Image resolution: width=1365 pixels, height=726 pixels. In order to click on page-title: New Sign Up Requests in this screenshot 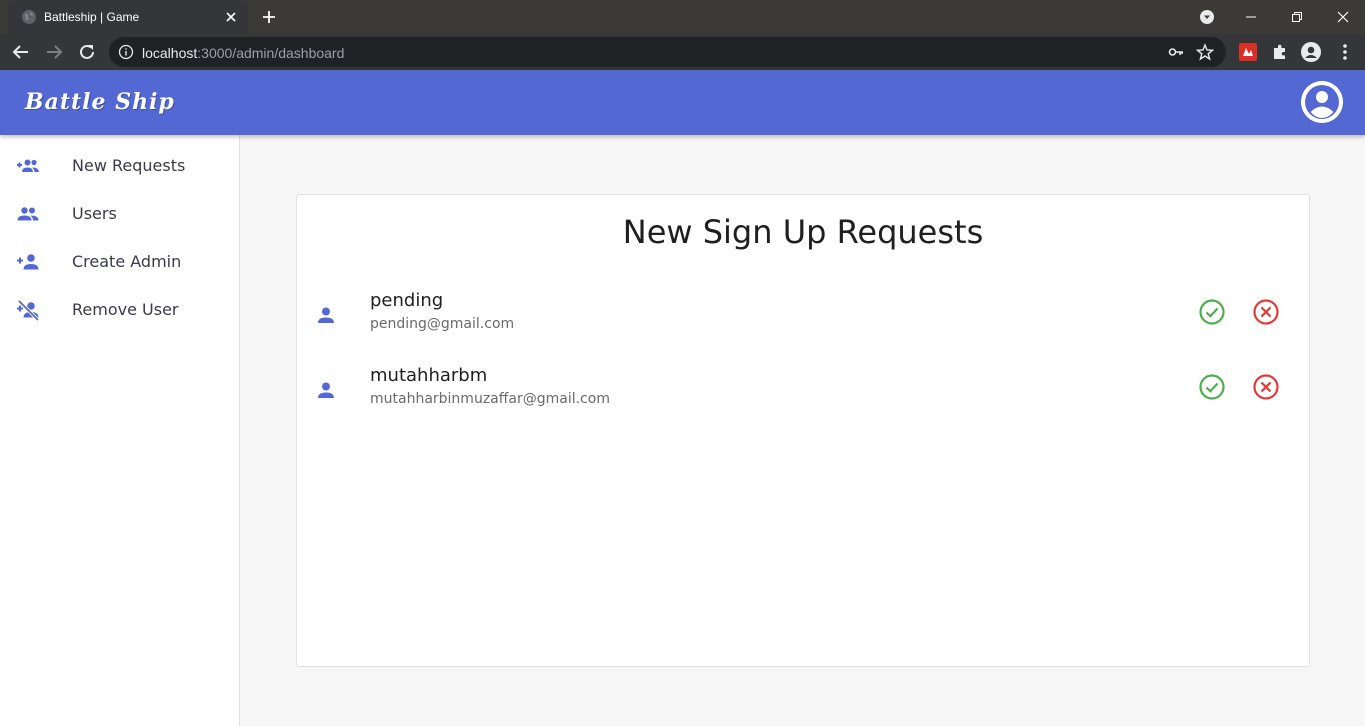, I will do `click(803, 232)`.